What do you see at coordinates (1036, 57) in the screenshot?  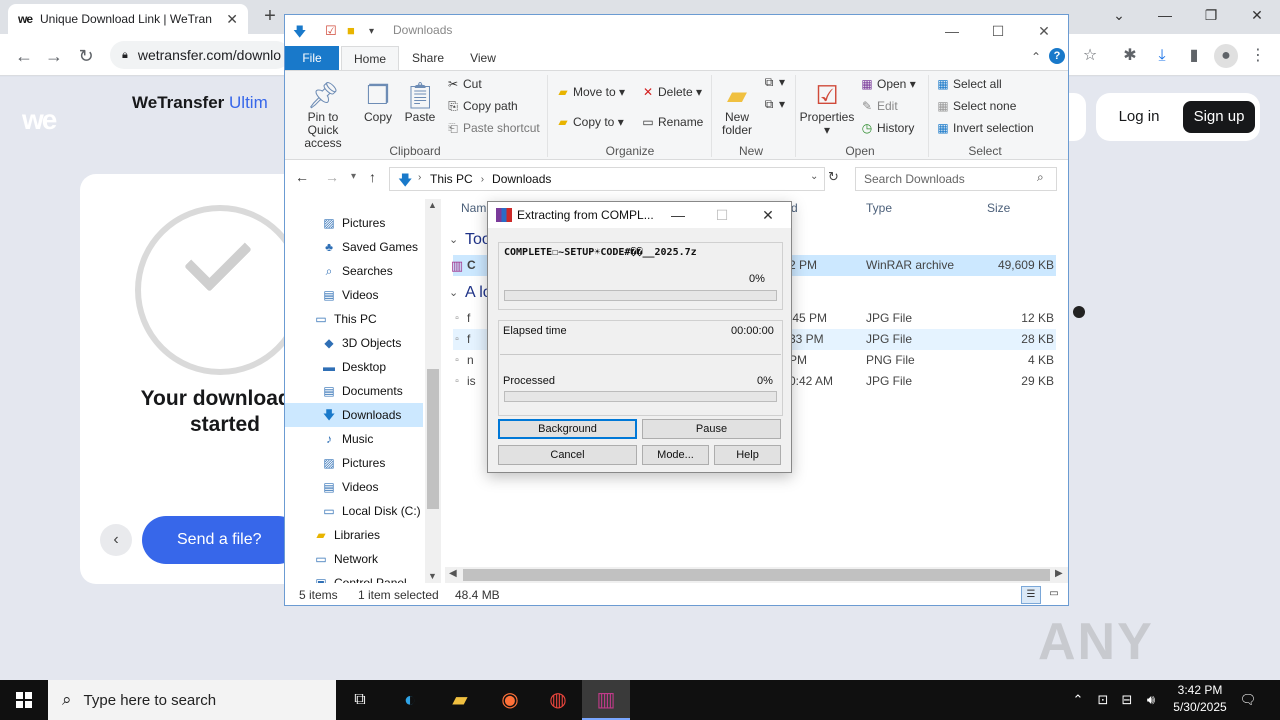 I see `collapse-ribbon-icon: ⌃` at bounding box center [1036, 57].